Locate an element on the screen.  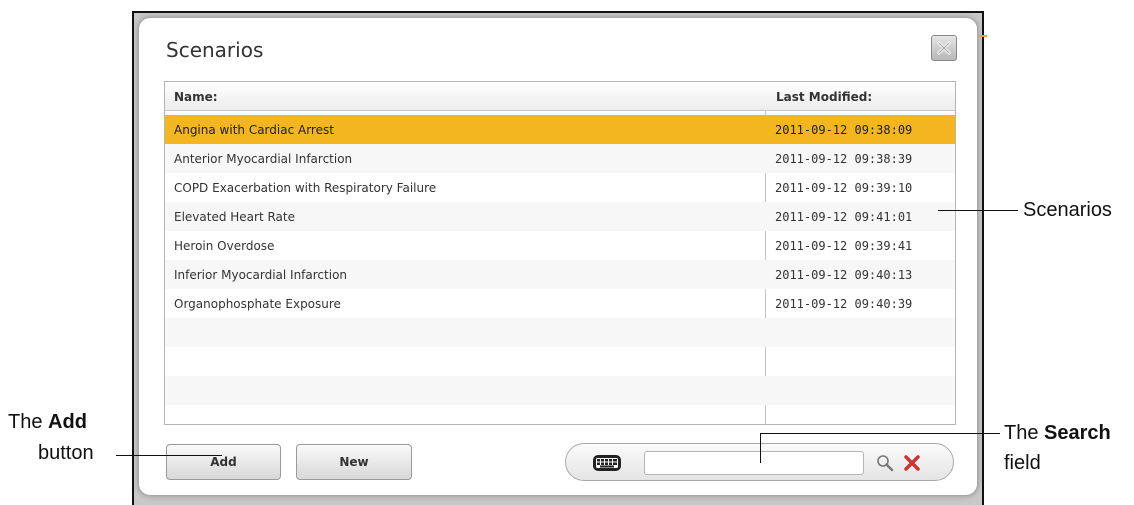
keyboard-icon is located at coordinates (607, 463).